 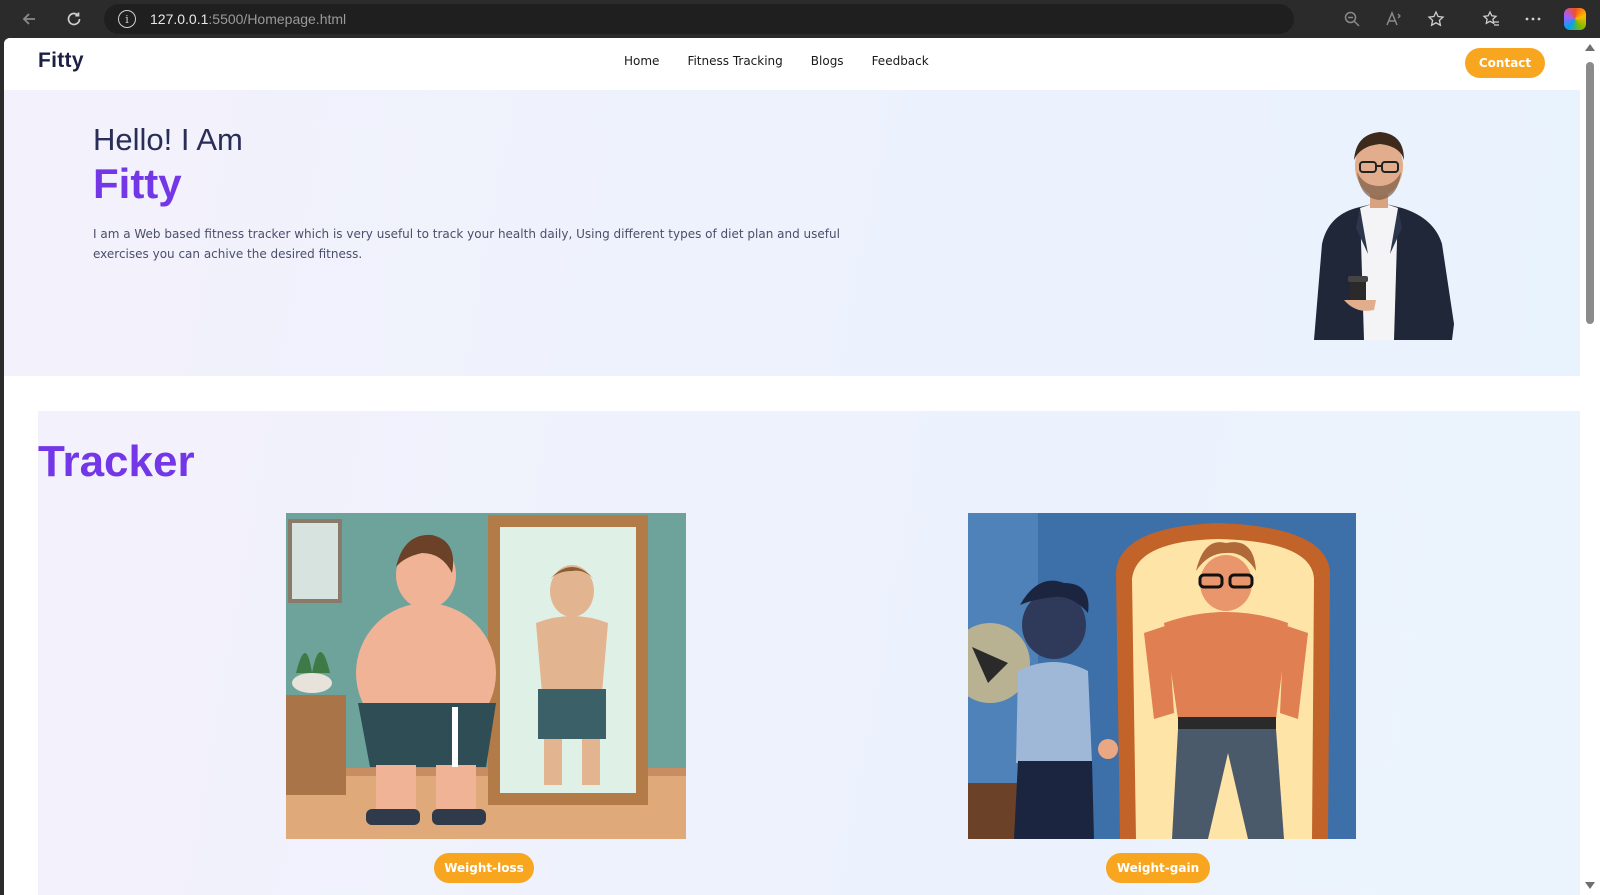 What do you see at coordinates (1394, 19) in the screenshot?
I see `read-aloud-icon` at bounding box center [1394, 19].